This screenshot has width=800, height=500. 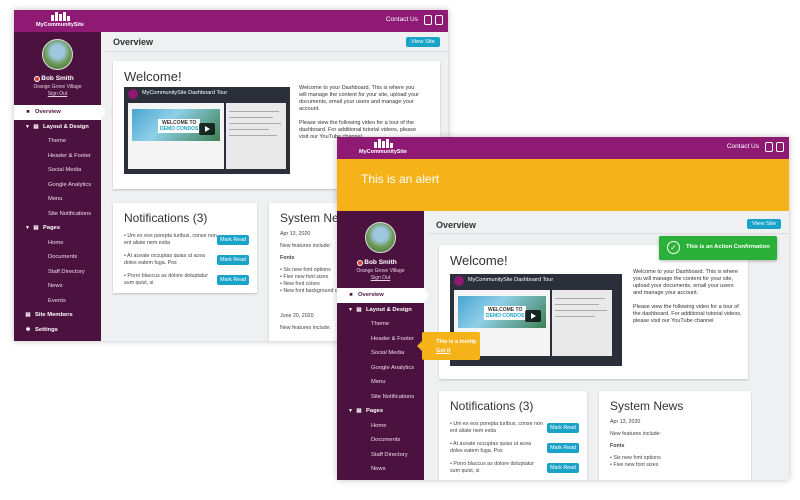 What do you see at coordinates (635, 458) in the screenshot?
I see `news-feature: • Six new font options` at bounding box center [635, 458].